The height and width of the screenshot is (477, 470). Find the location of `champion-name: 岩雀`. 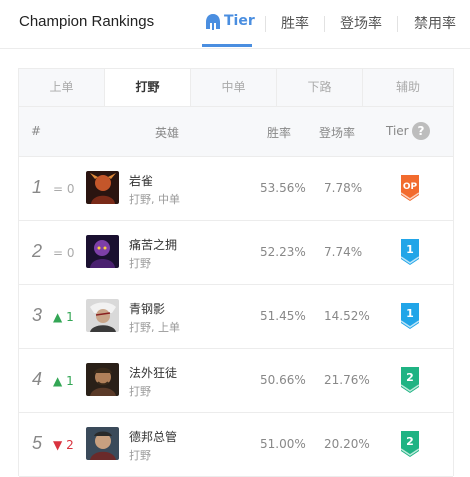

champion-name: 岩雀 is located at coordinates (141, 181).